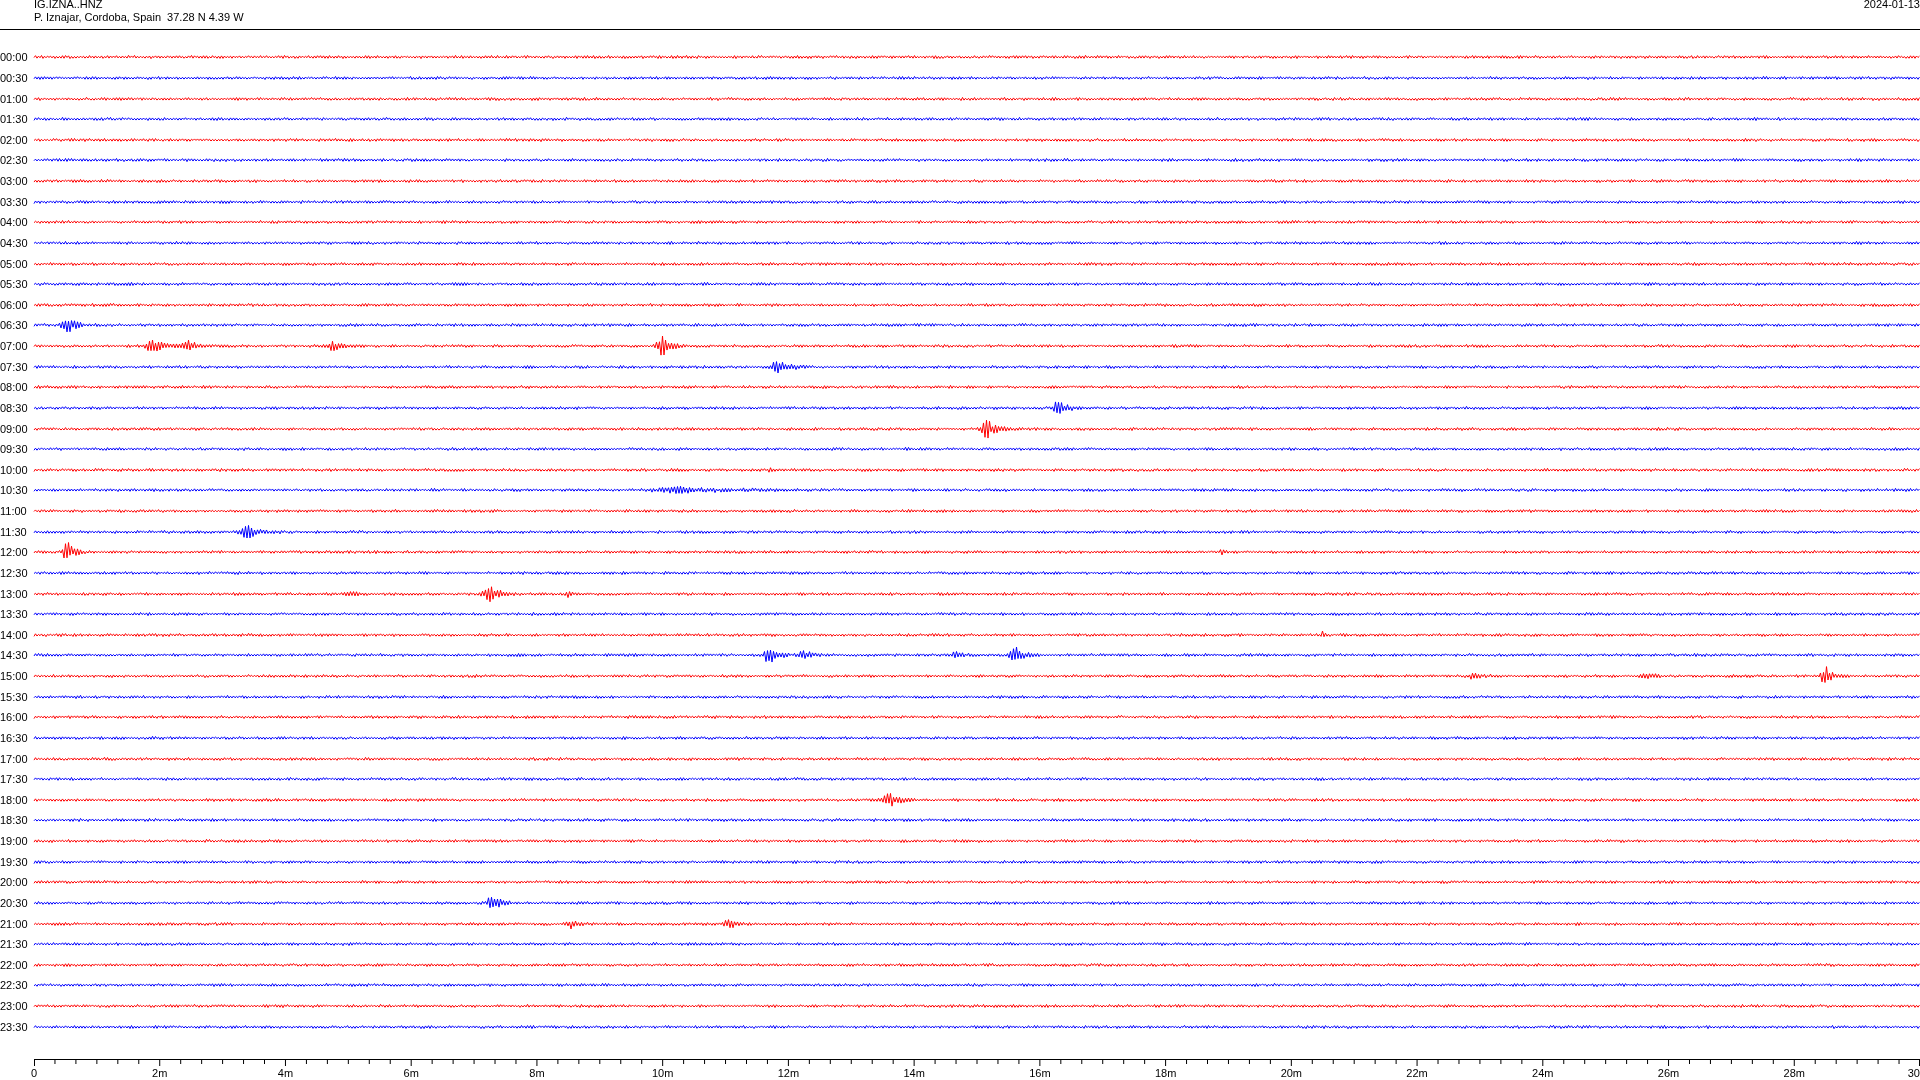 This screenshot has height=1080, width=1920. I want to click on axis-label: 30, so click(1913, 1073).